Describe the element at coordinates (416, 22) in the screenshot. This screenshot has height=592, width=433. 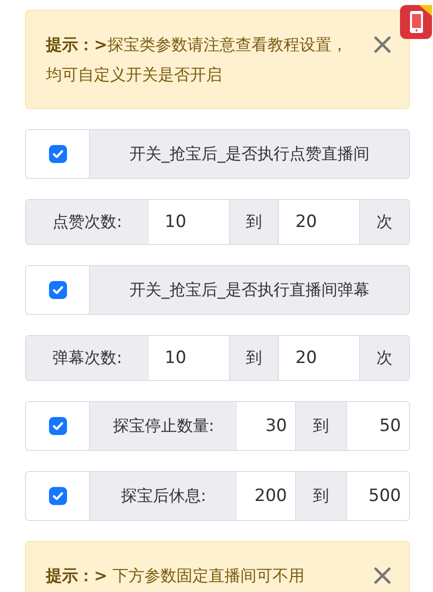
I see `phone-app-icon` at that location.